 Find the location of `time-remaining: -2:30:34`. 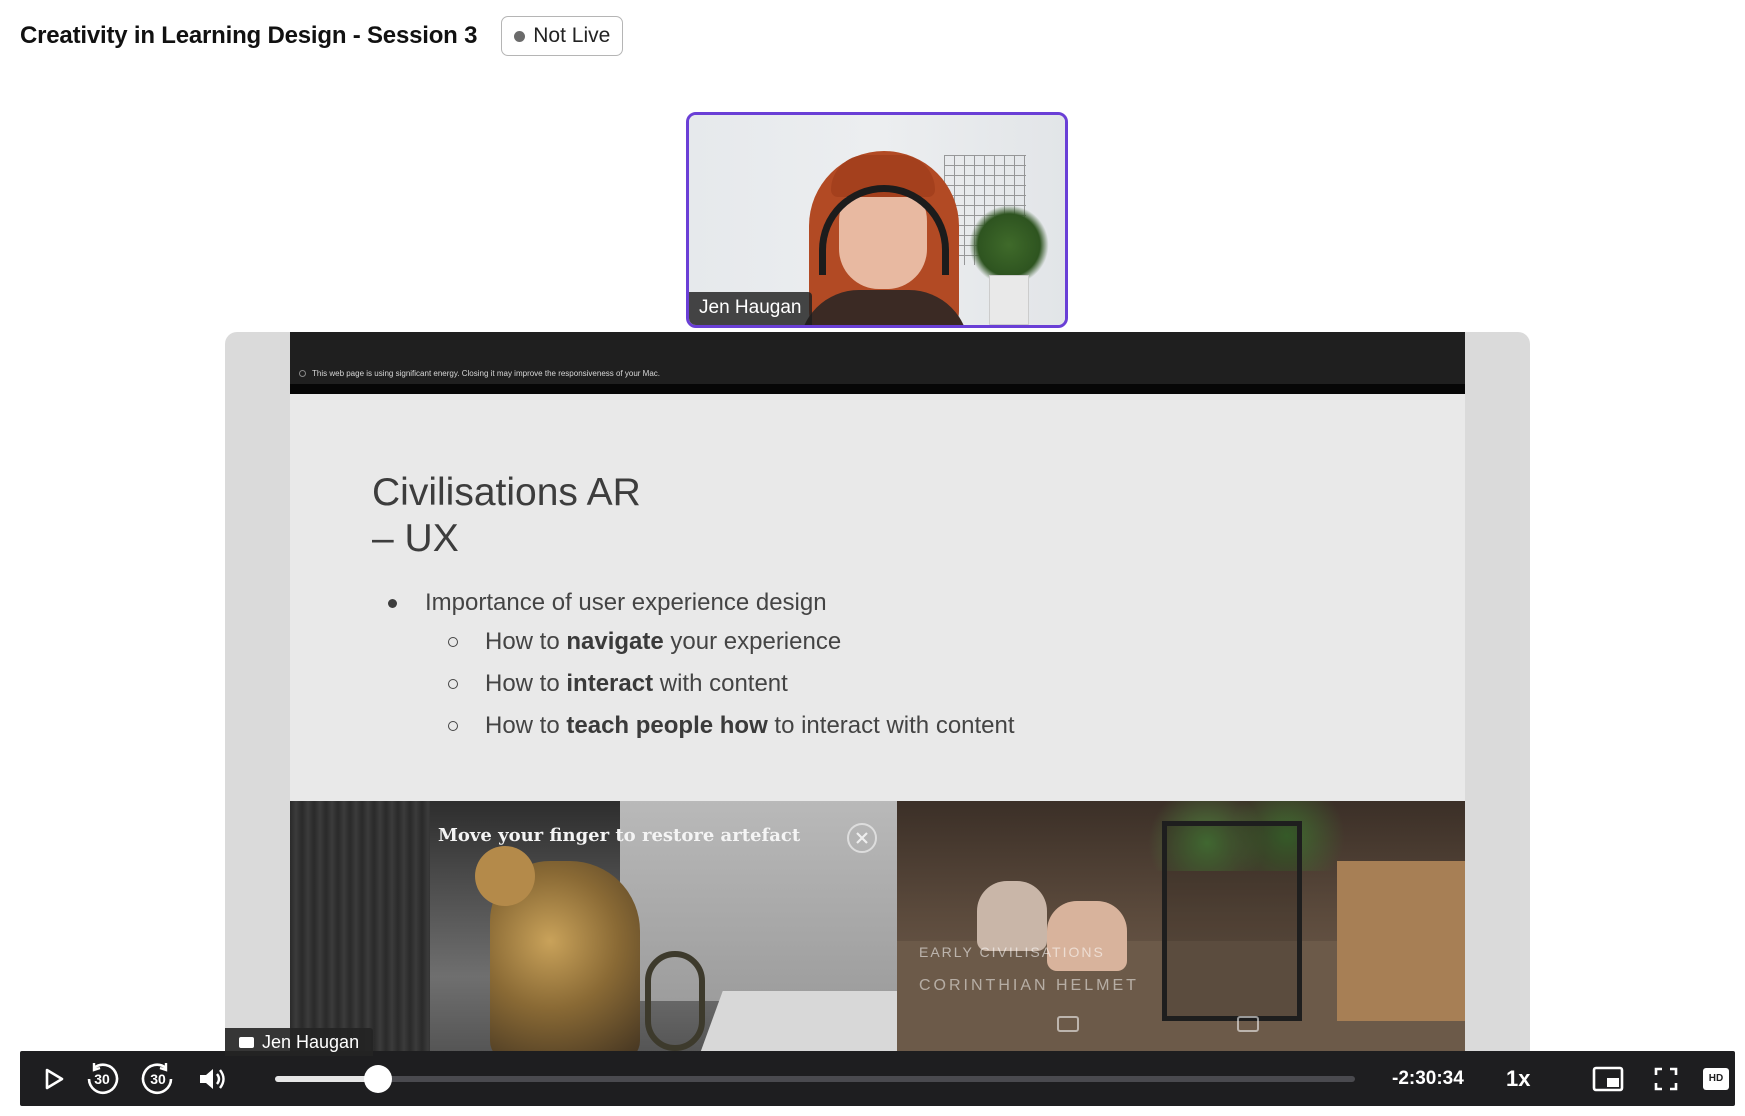

time-remaining: -2:30:34 is located at coordinates (1428, 1078).